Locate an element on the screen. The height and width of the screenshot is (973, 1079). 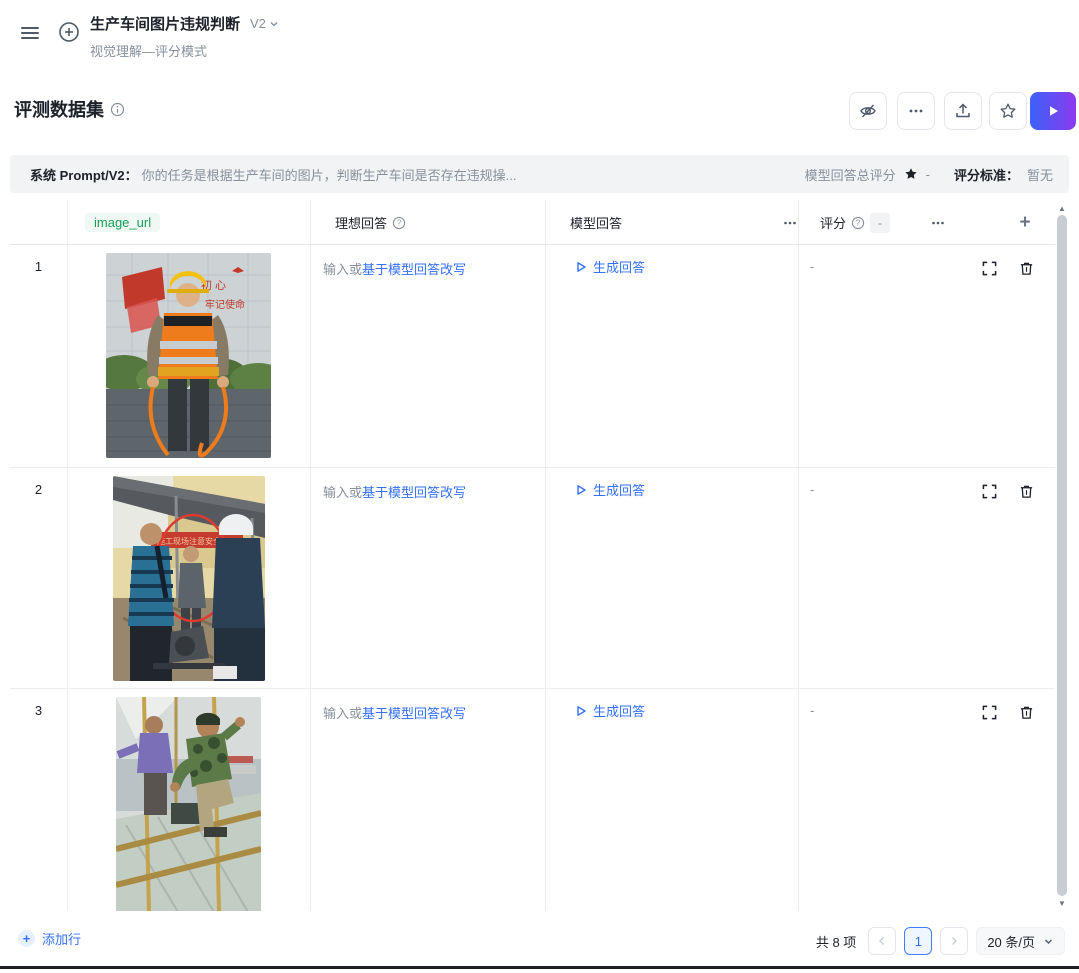
column-header-model-answer: 模型回答 is located at coordinates (596, 222).